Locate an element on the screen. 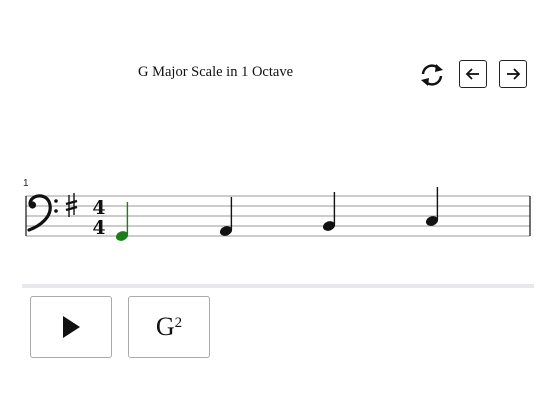 The width and height of the screenshot is (560, 420). notes is located at coordinates (277, 214).